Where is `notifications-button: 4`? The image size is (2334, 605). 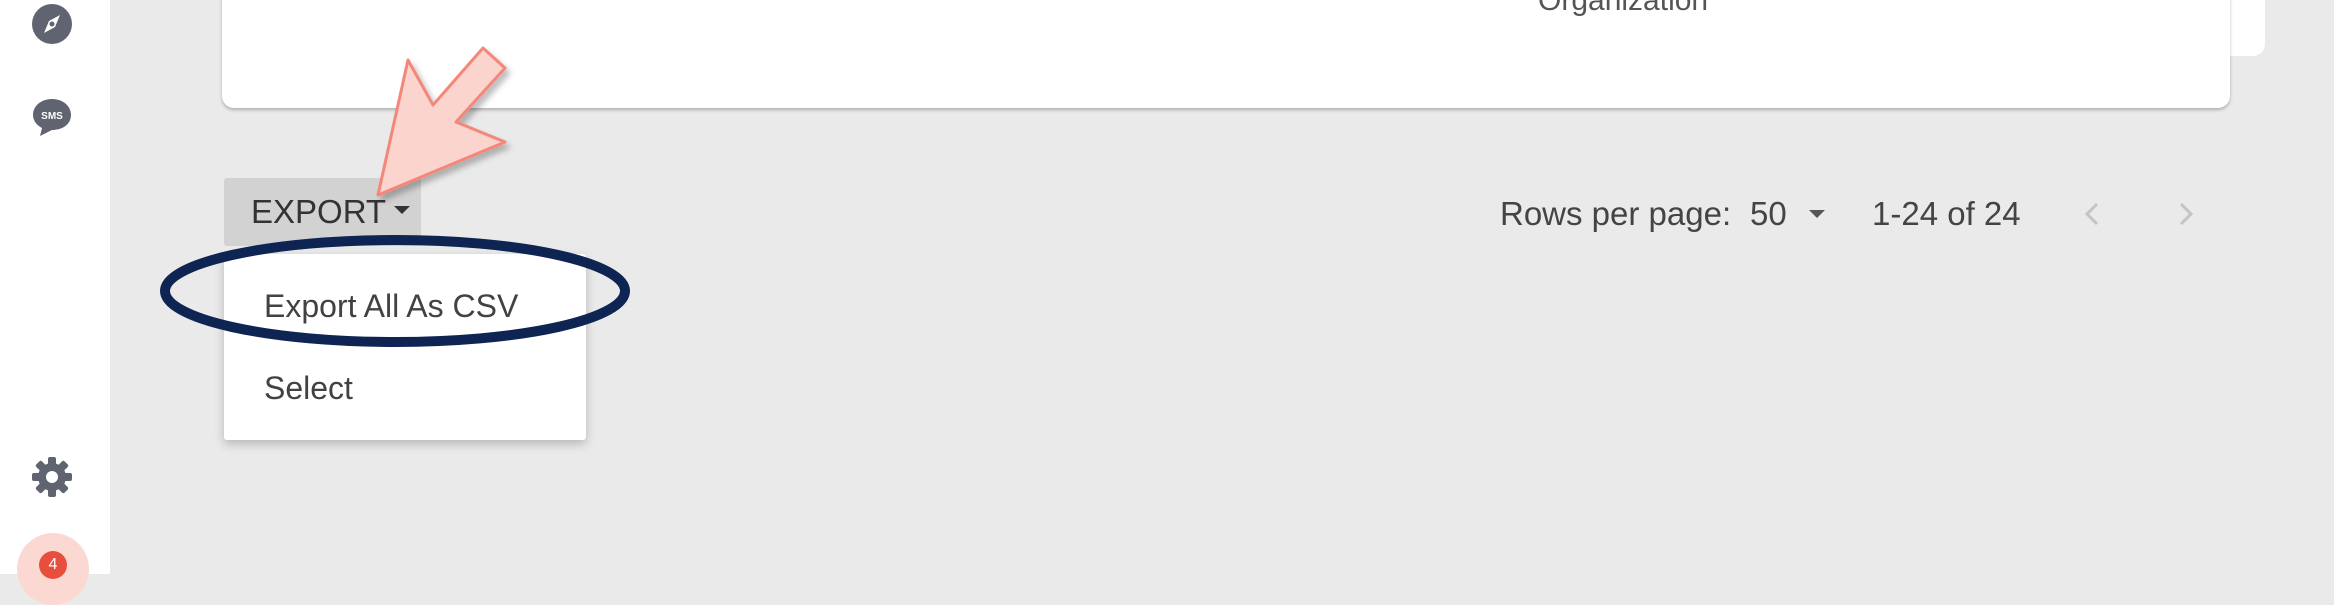 notifications-button: 4 is located at coordinates (53, 569).